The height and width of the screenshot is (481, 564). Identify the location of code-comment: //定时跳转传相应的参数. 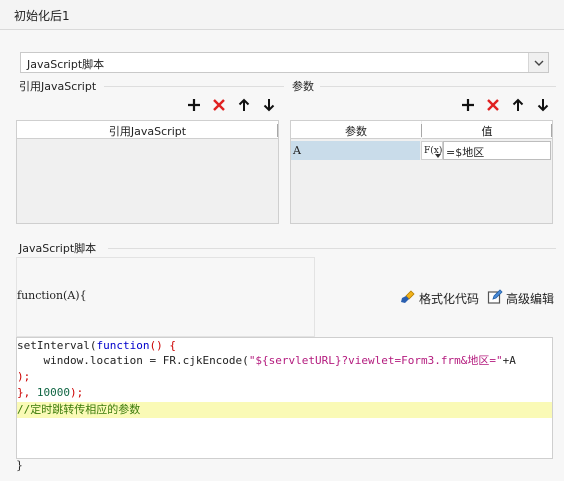
(79, 409).